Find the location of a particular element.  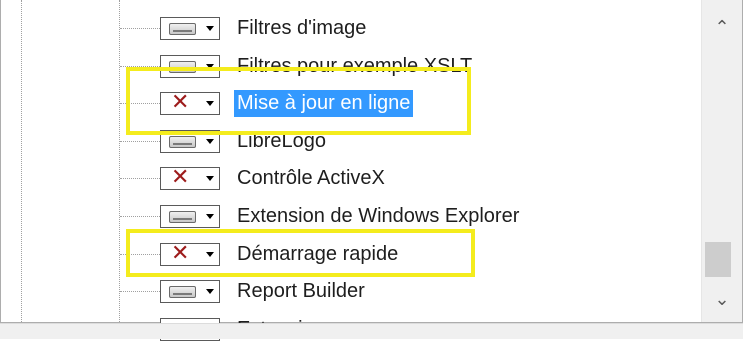

install-state-dropdown: ✕ is located at coordinates (190, 178).